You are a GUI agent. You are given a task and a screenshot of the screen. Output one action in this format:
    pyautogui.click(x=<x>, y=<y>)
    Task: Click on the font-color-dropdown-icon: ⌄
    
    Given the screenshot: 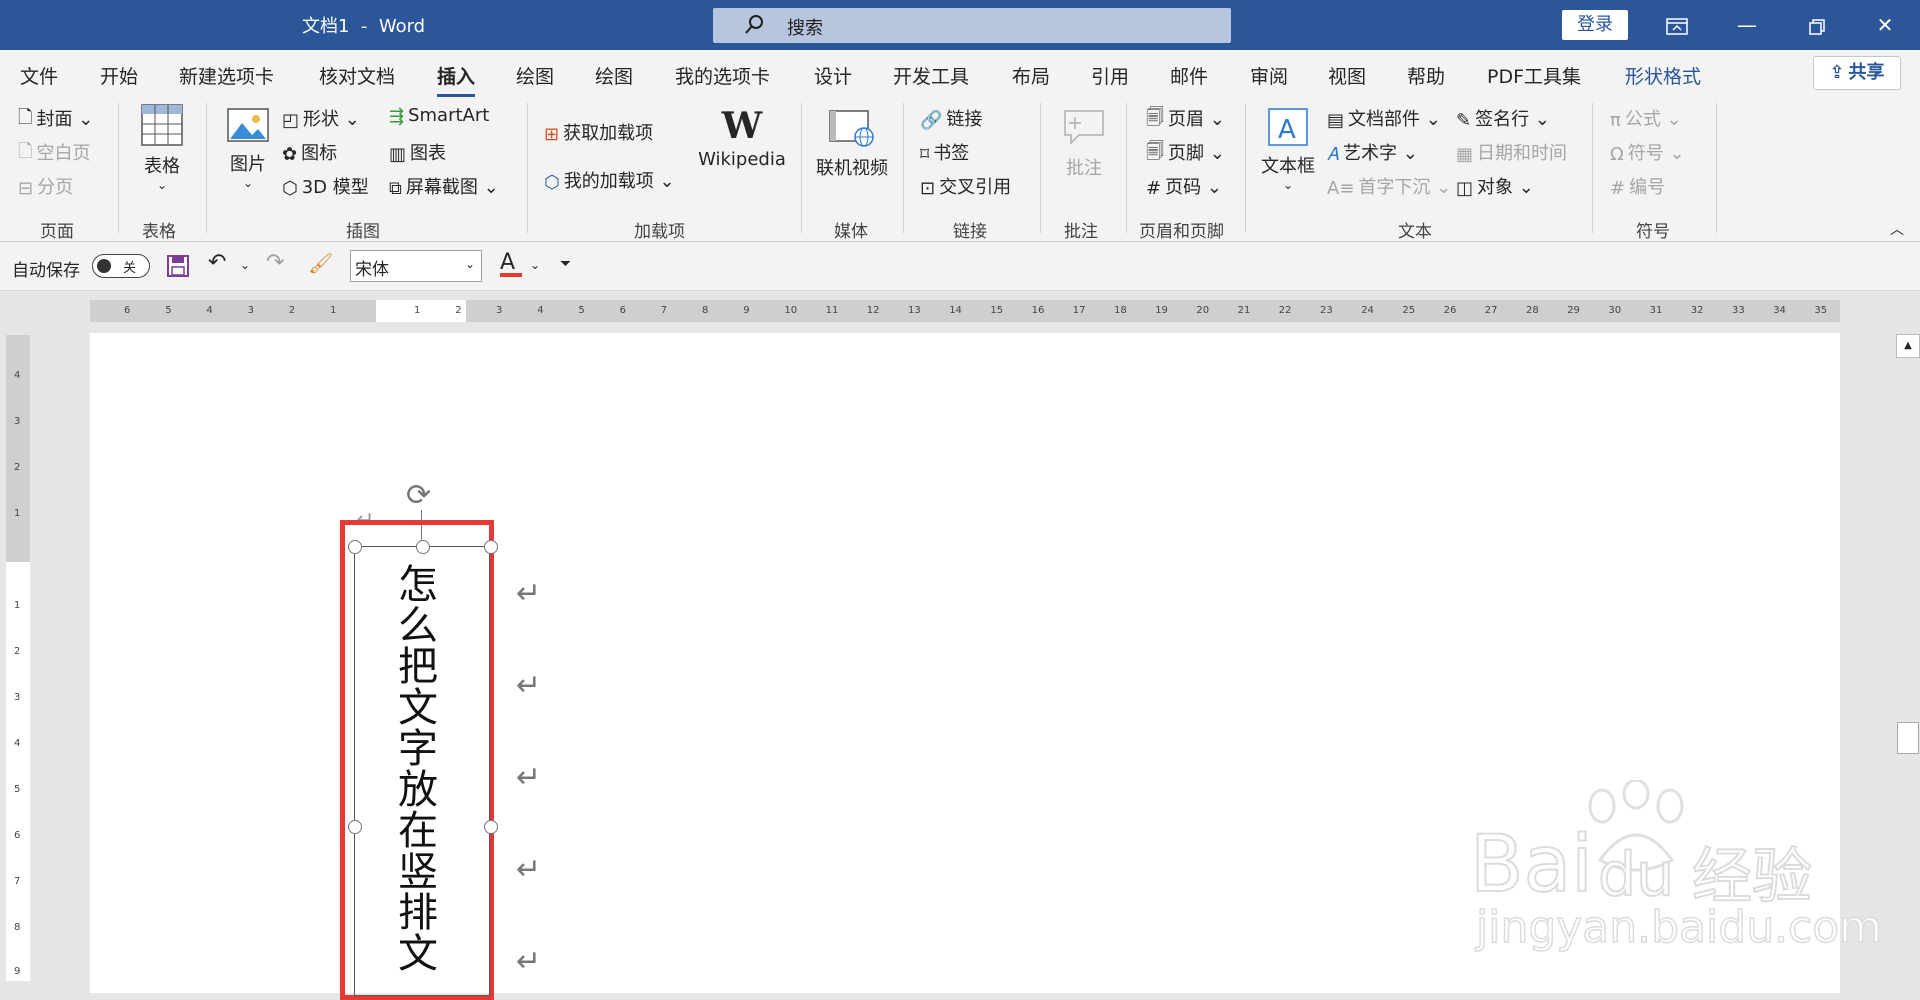 What is the action you would take?
    pyautogui.click(x=535, y=265)
    